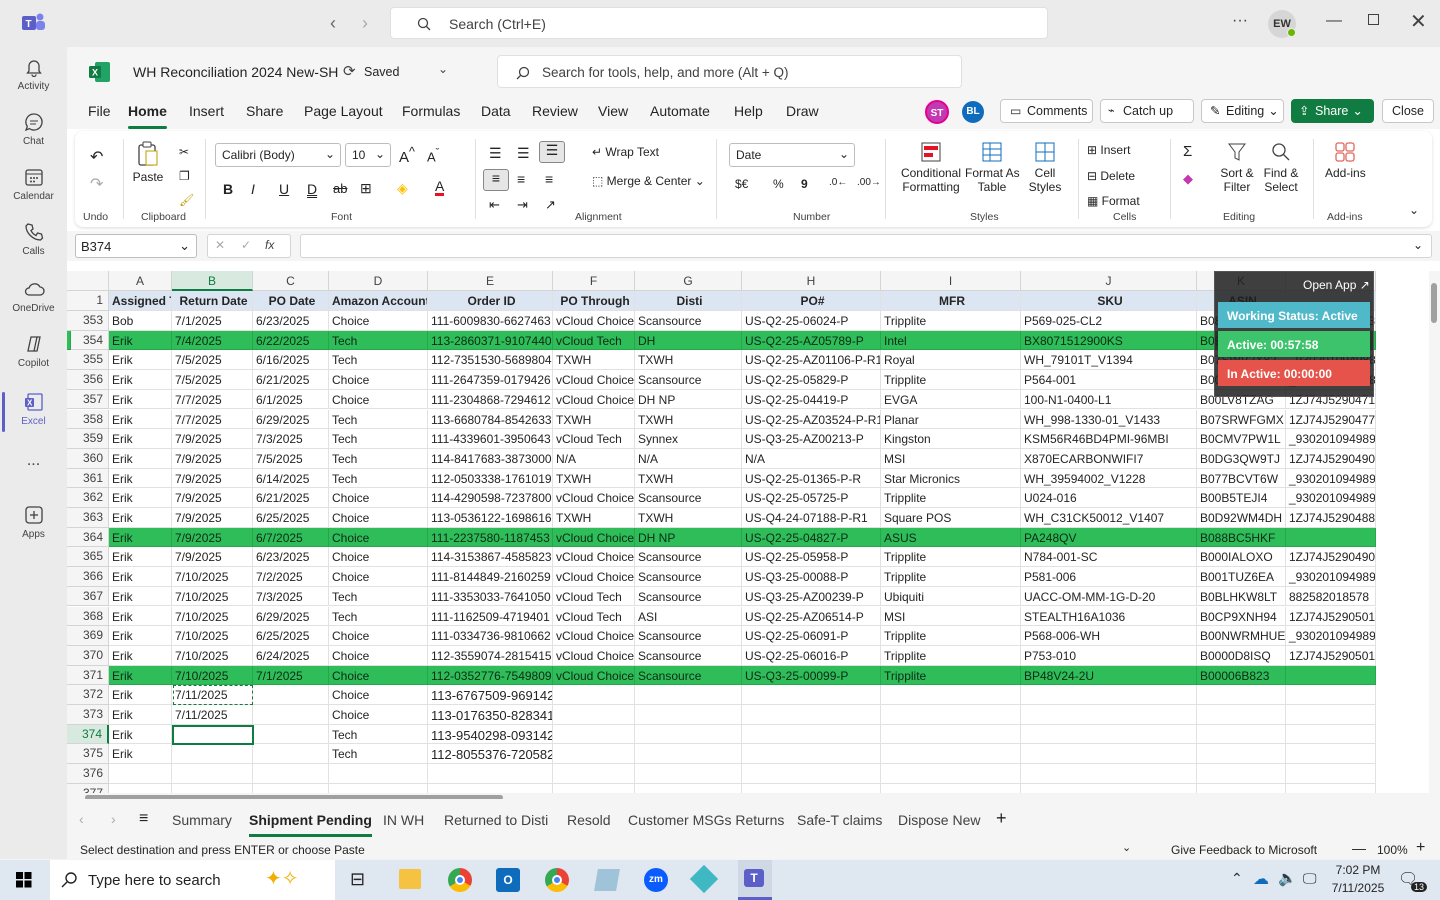  Describe the element at coordinates (140, 301) in the screenshot. I see `cell: Assigned To` at that location.